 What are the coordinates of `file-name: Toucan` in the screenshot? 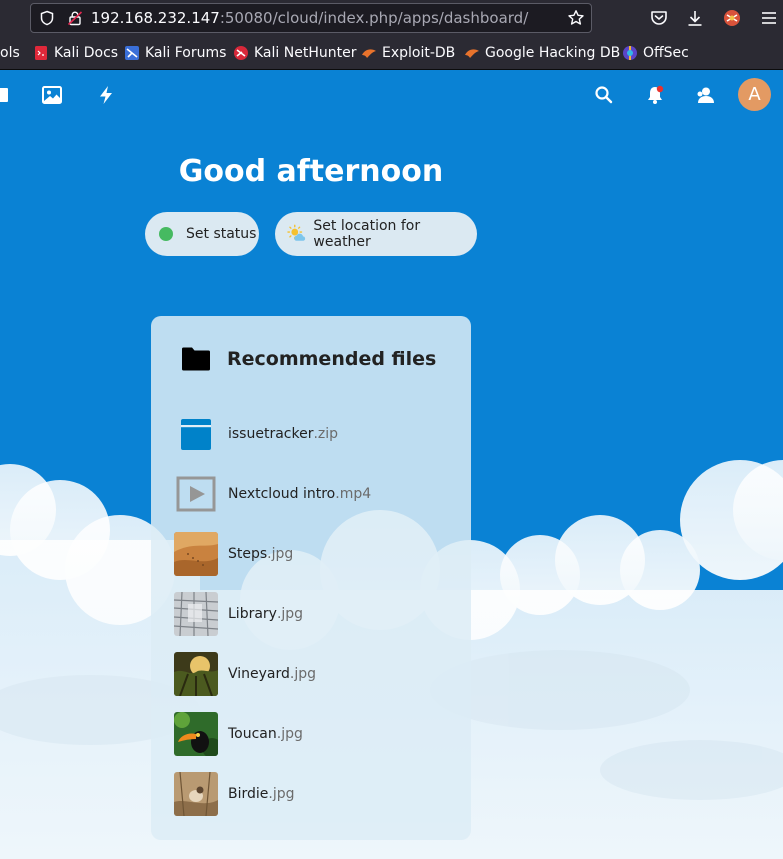 It's located at (252, 734).